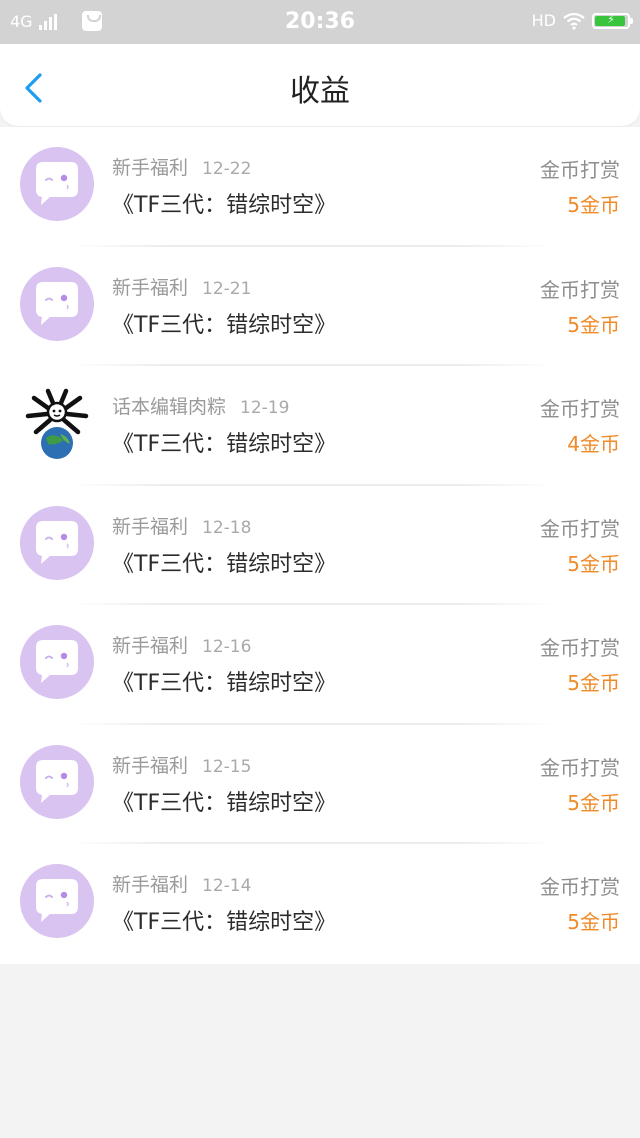  I want to click on status-right: HD ⚡, so click(582, 20).